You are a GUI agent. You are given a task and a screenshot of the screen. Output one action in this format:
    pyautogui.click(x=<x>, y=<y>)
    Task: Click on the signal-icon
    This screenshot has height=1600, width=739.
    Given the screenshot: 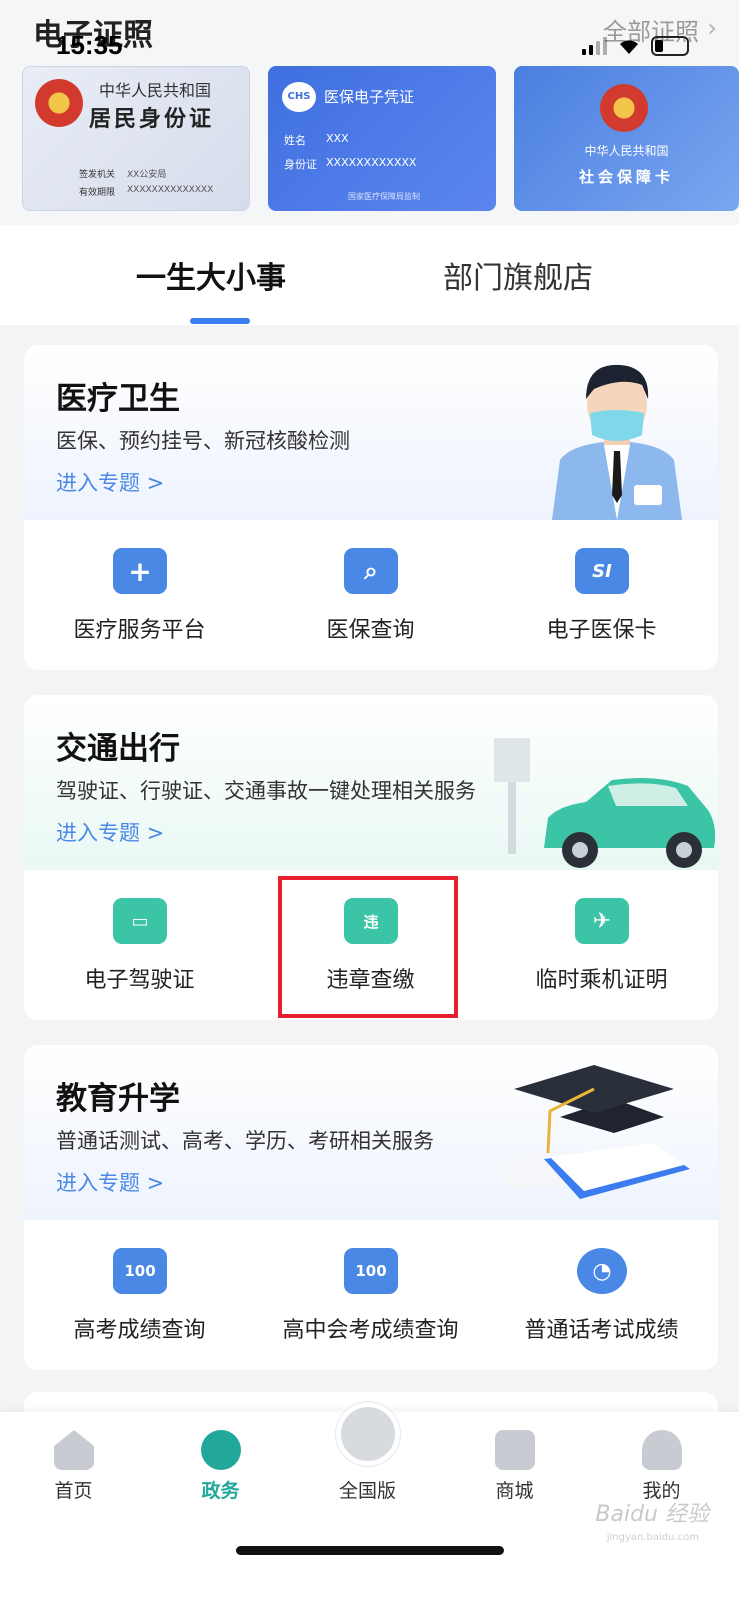 What is the action you would take?
    pyautogui.click(x=594, y=46)
    